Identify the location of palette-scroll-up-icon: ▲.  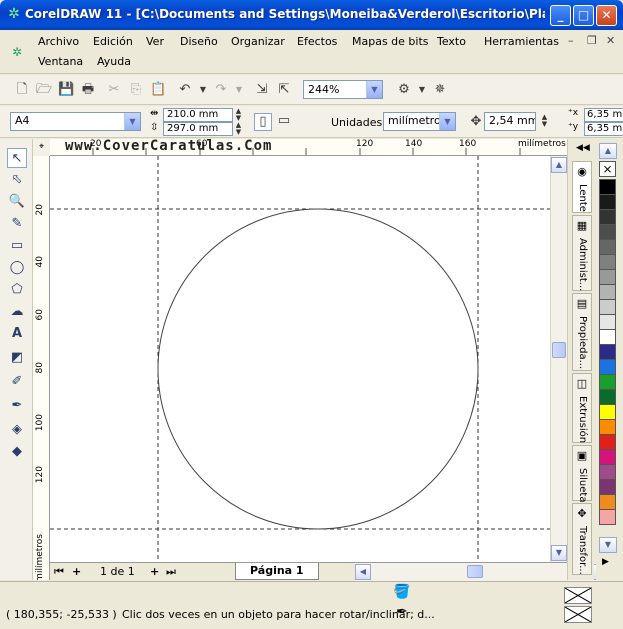
(608, 151).